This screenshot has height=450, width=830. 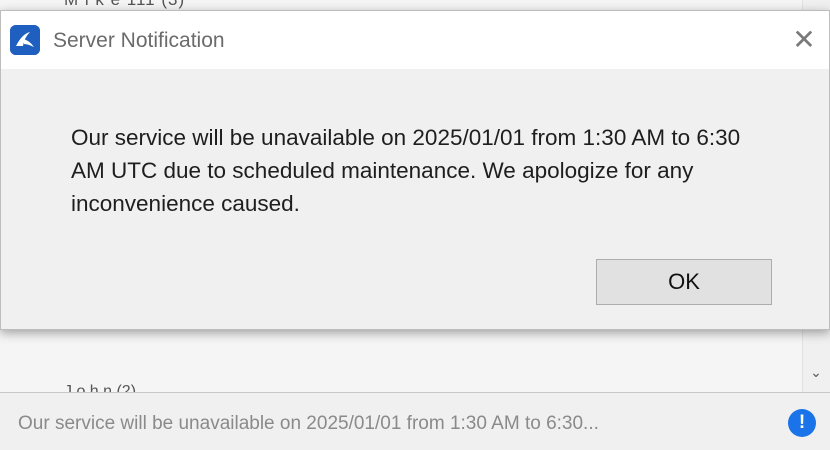 I want to click on info-icon: !, so click(x=802, y=423).